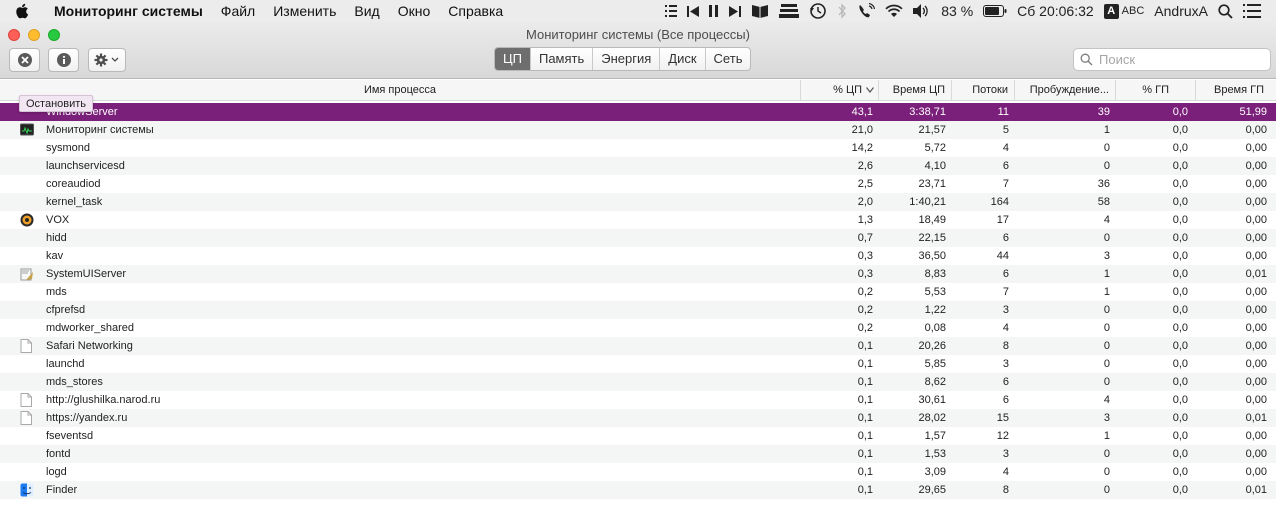 The width and height of the screenshot is (1276, 505). I want to click on idle-wake-ups-cell: 1, so click(1106, 130).